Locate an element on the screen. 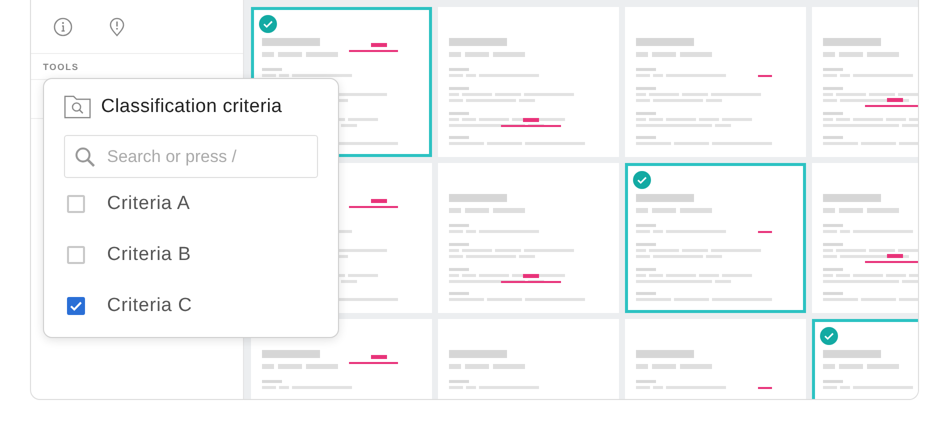 The width and height of the screenshot is (948, 431). option-label: Criteria A is located at coordinates (148, 203).